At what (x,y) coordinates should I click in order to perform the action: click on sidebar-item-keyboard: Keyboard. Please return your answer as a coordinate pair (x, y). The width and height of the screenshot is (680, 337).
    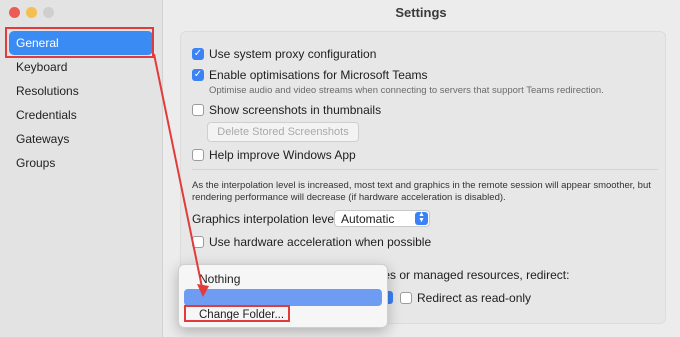
    Looking at the image, I should click on (81, 67).